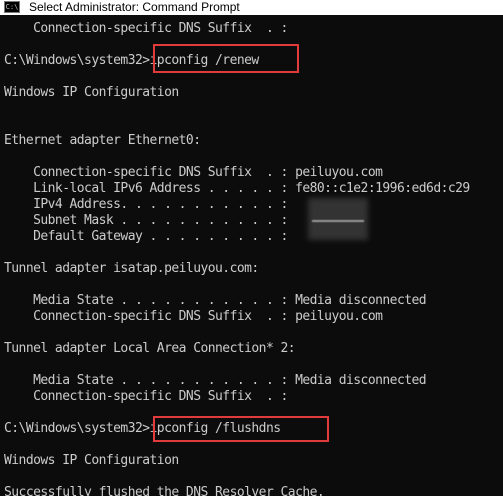  I want to click on window-title: Select Administrator: Command Prompt, so click(134, 7).